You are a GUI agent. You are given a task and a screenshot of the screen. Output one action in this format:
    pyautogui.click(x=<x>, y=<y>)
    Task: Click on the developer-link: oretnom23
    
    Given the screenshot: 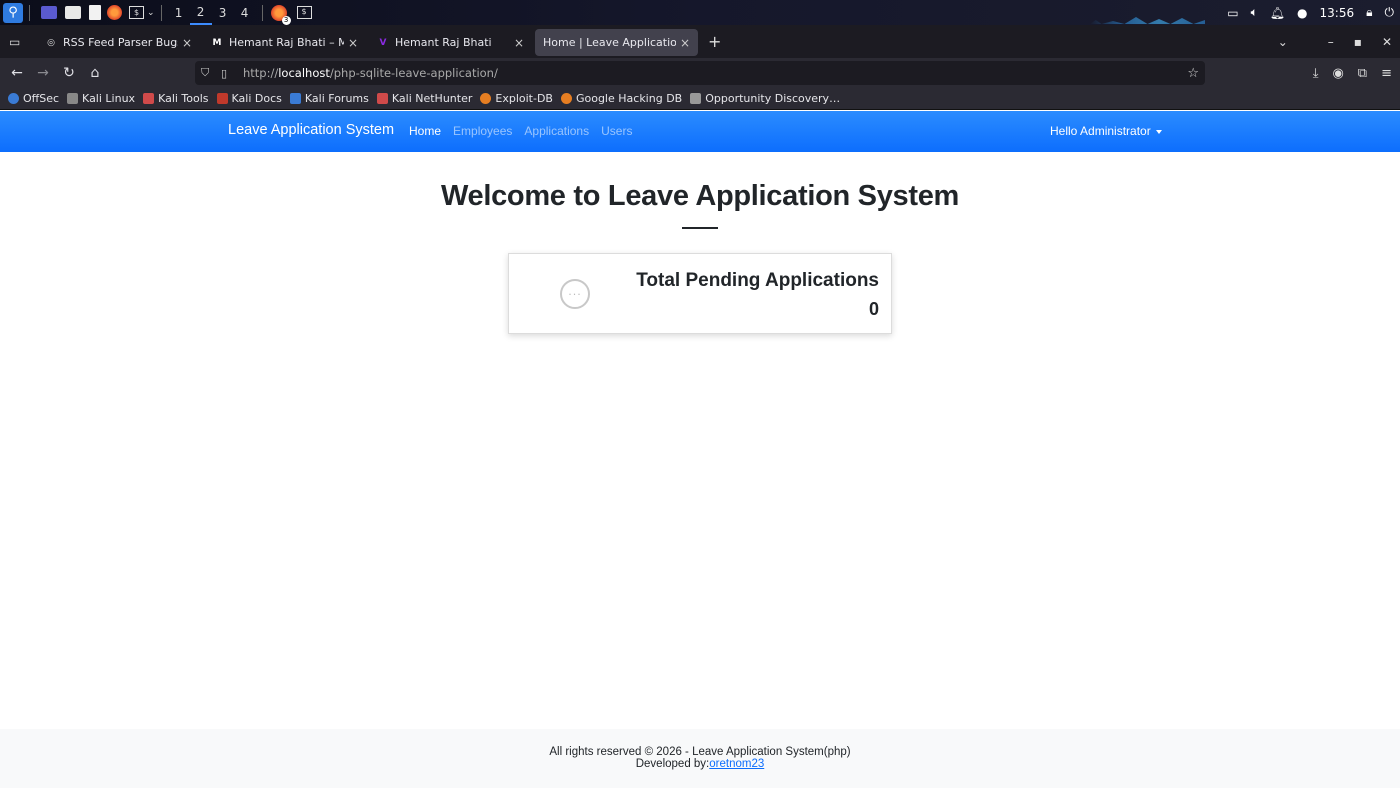 What is the action you would take?
    pyautogui.click(x=736, y=764)
    